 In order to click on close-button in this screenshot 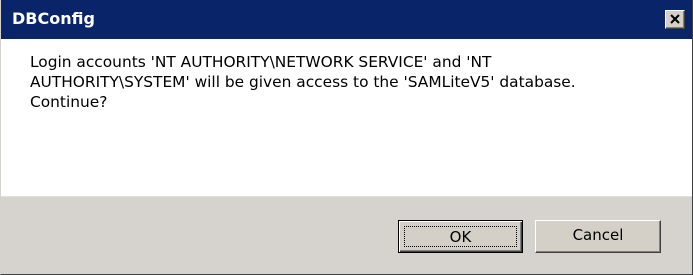, I will do `click(675, 19)`.